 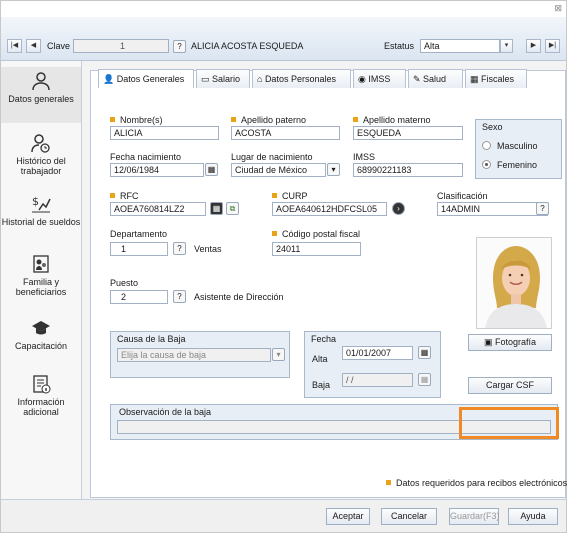 What do you see at coordinates (408, 170) in the screenshot?
I see `imss-field: 68990221183` at bounding box center [408, 170].